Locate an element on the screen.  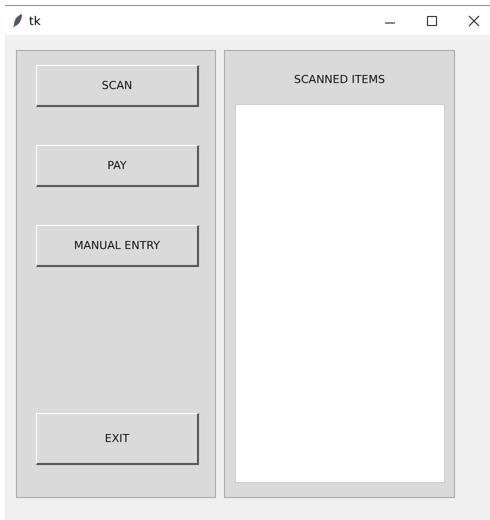
panel-title: SCANNED ITEMS is located at coordinates (339, 79).